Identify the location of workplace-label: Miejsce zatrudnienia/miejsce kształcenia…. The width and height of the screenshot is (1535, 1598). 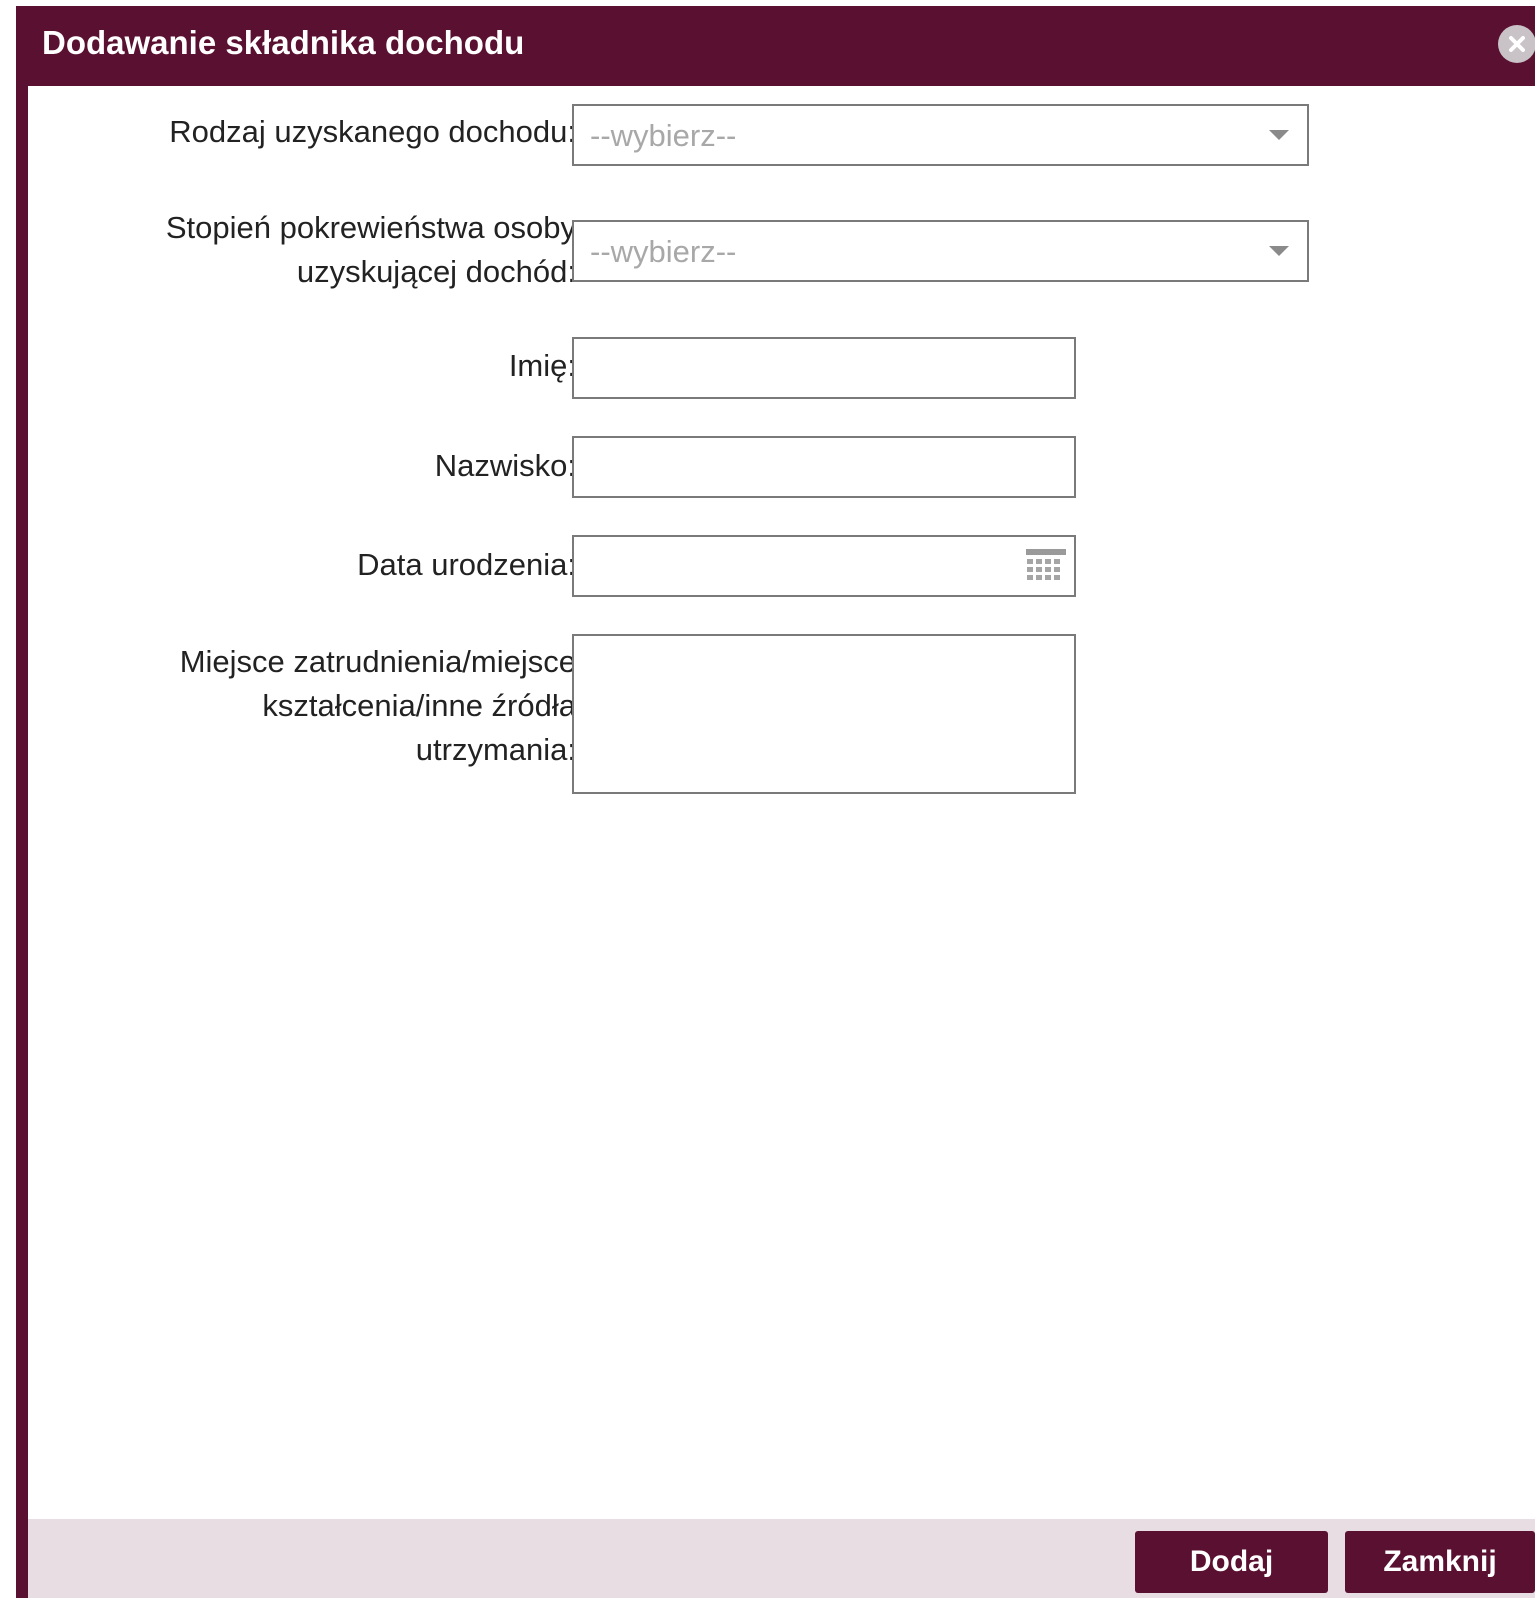
(377, 705).